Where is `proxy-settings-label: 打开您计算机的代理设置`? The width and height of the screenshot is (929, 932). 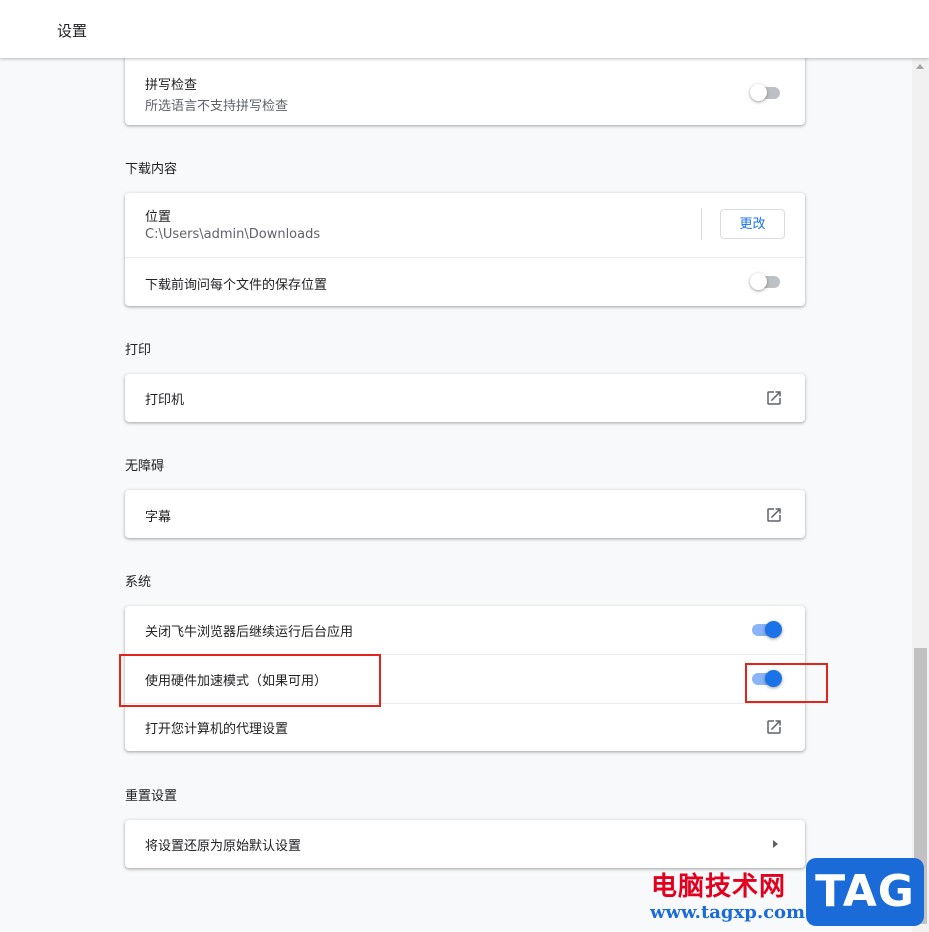
proxy-settings-label: 打开您计算机的代理设置 is located at coordinates (217, 729).